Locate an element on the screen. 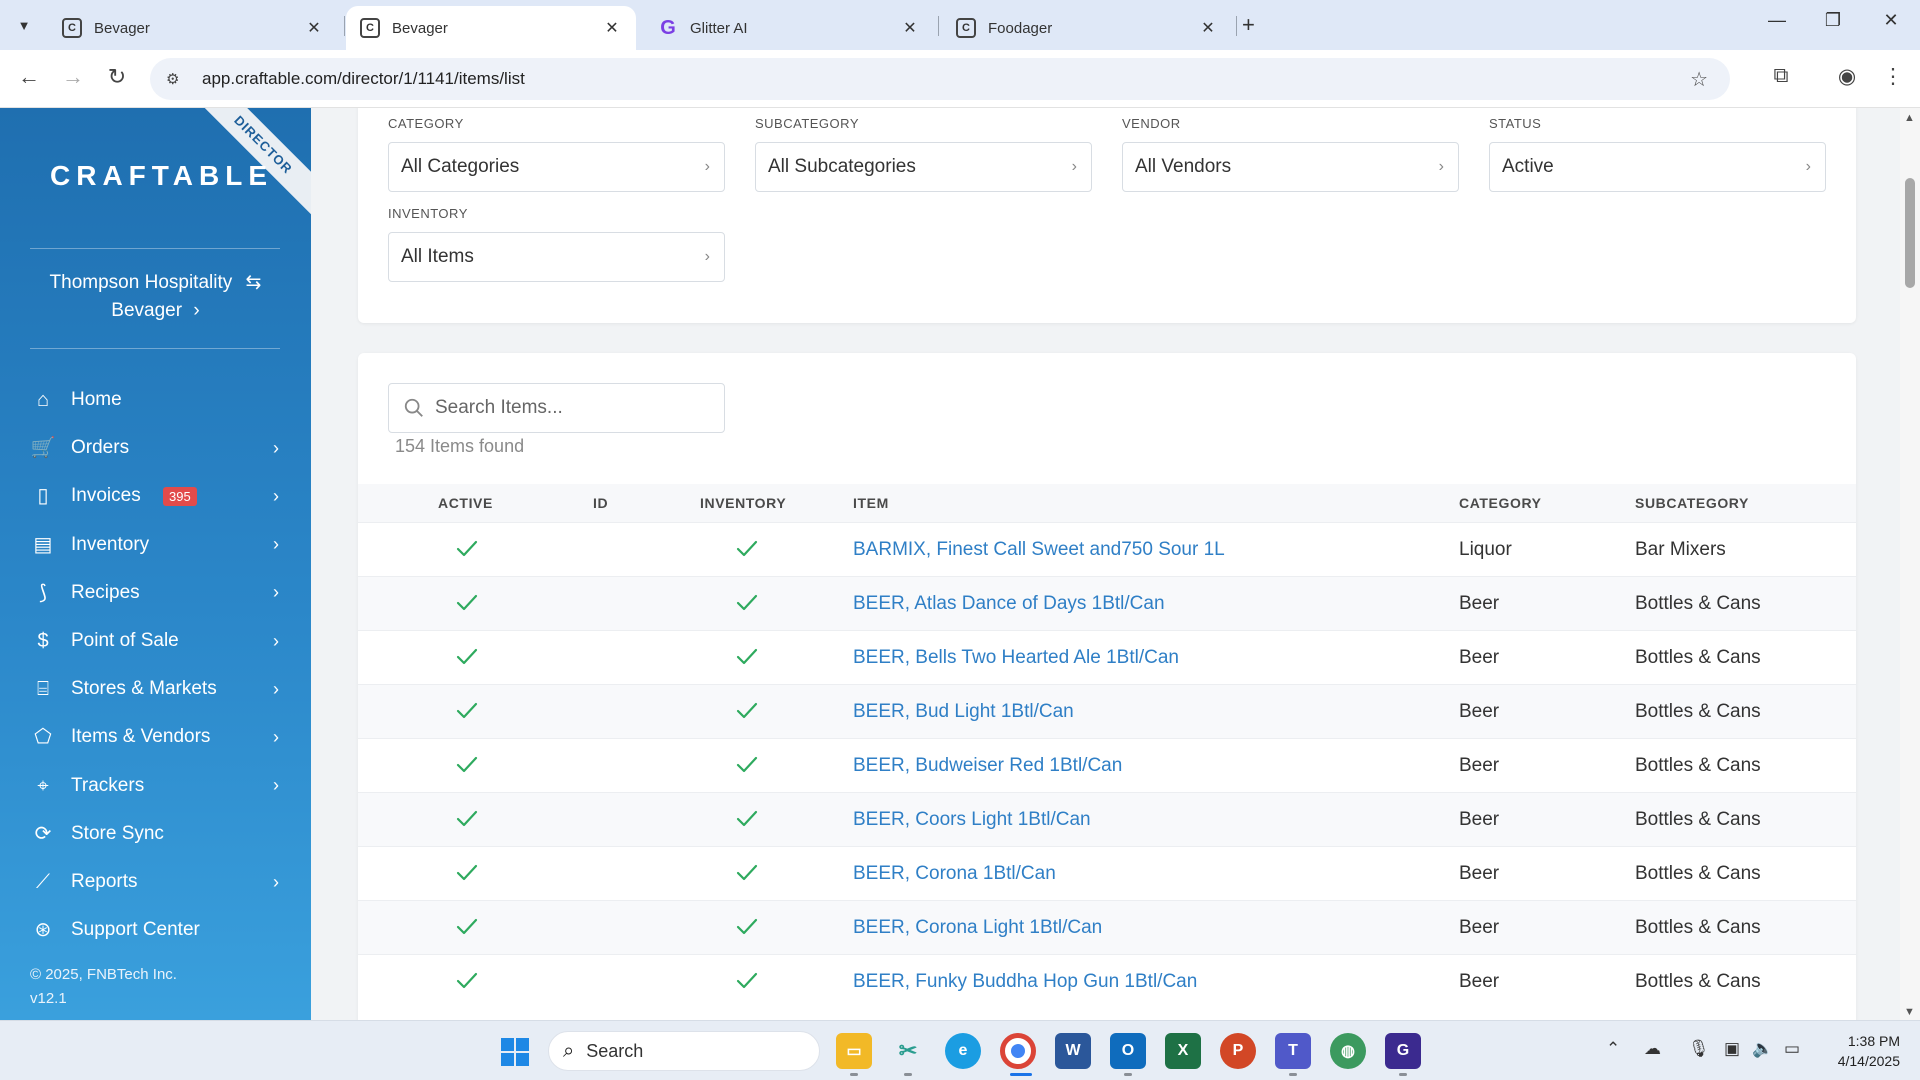  tab-title: Bevager is located at coordinates (122, 28).